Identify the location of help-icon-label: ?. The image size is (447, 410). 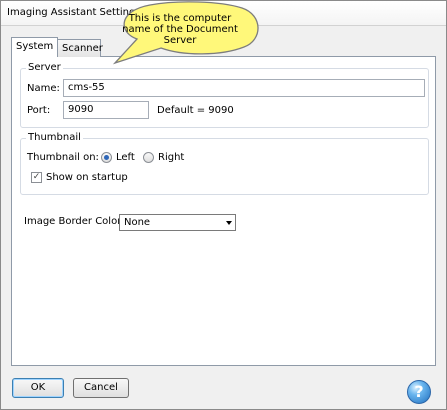
(419, 391).